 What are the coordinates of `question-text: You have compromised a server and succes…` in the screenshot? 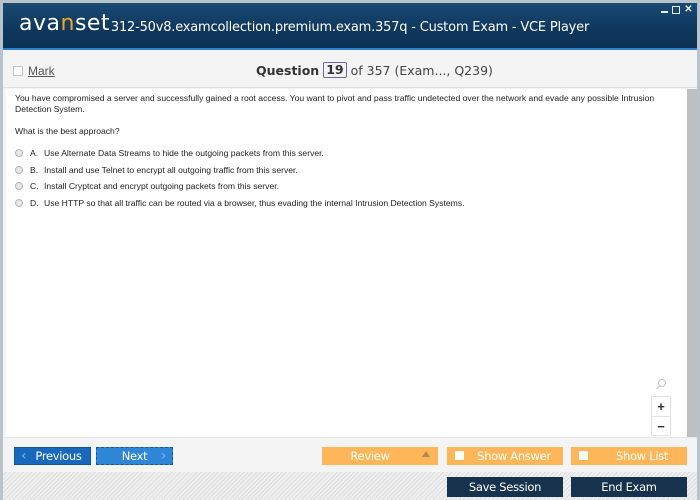 It's located at (335, 103).